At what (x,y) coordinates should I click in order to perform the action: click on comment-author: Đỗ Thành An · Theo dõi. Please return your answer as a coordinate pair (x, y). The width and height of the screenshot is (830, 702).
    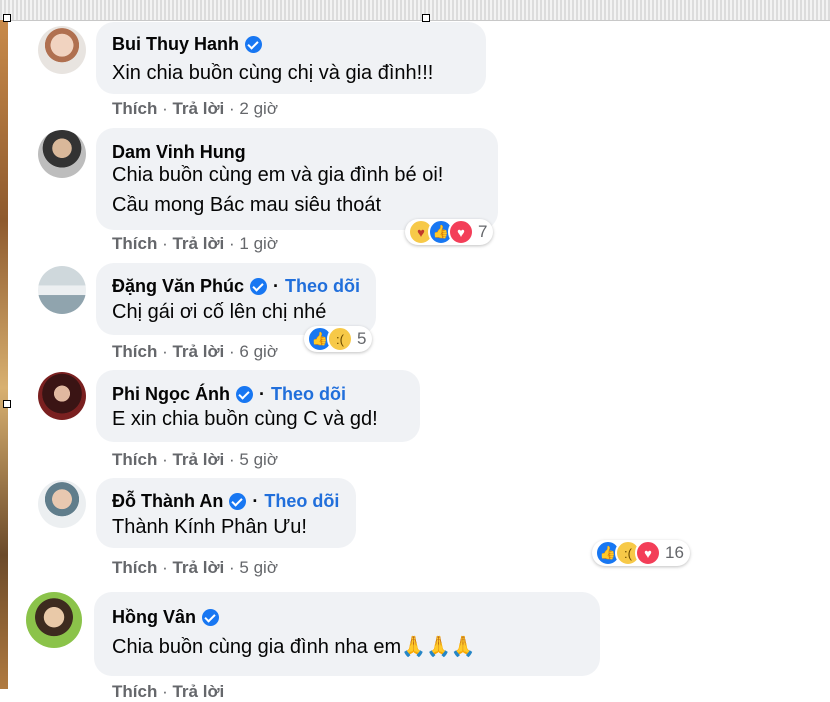
    Looking at the image, I should click on (225, 501).